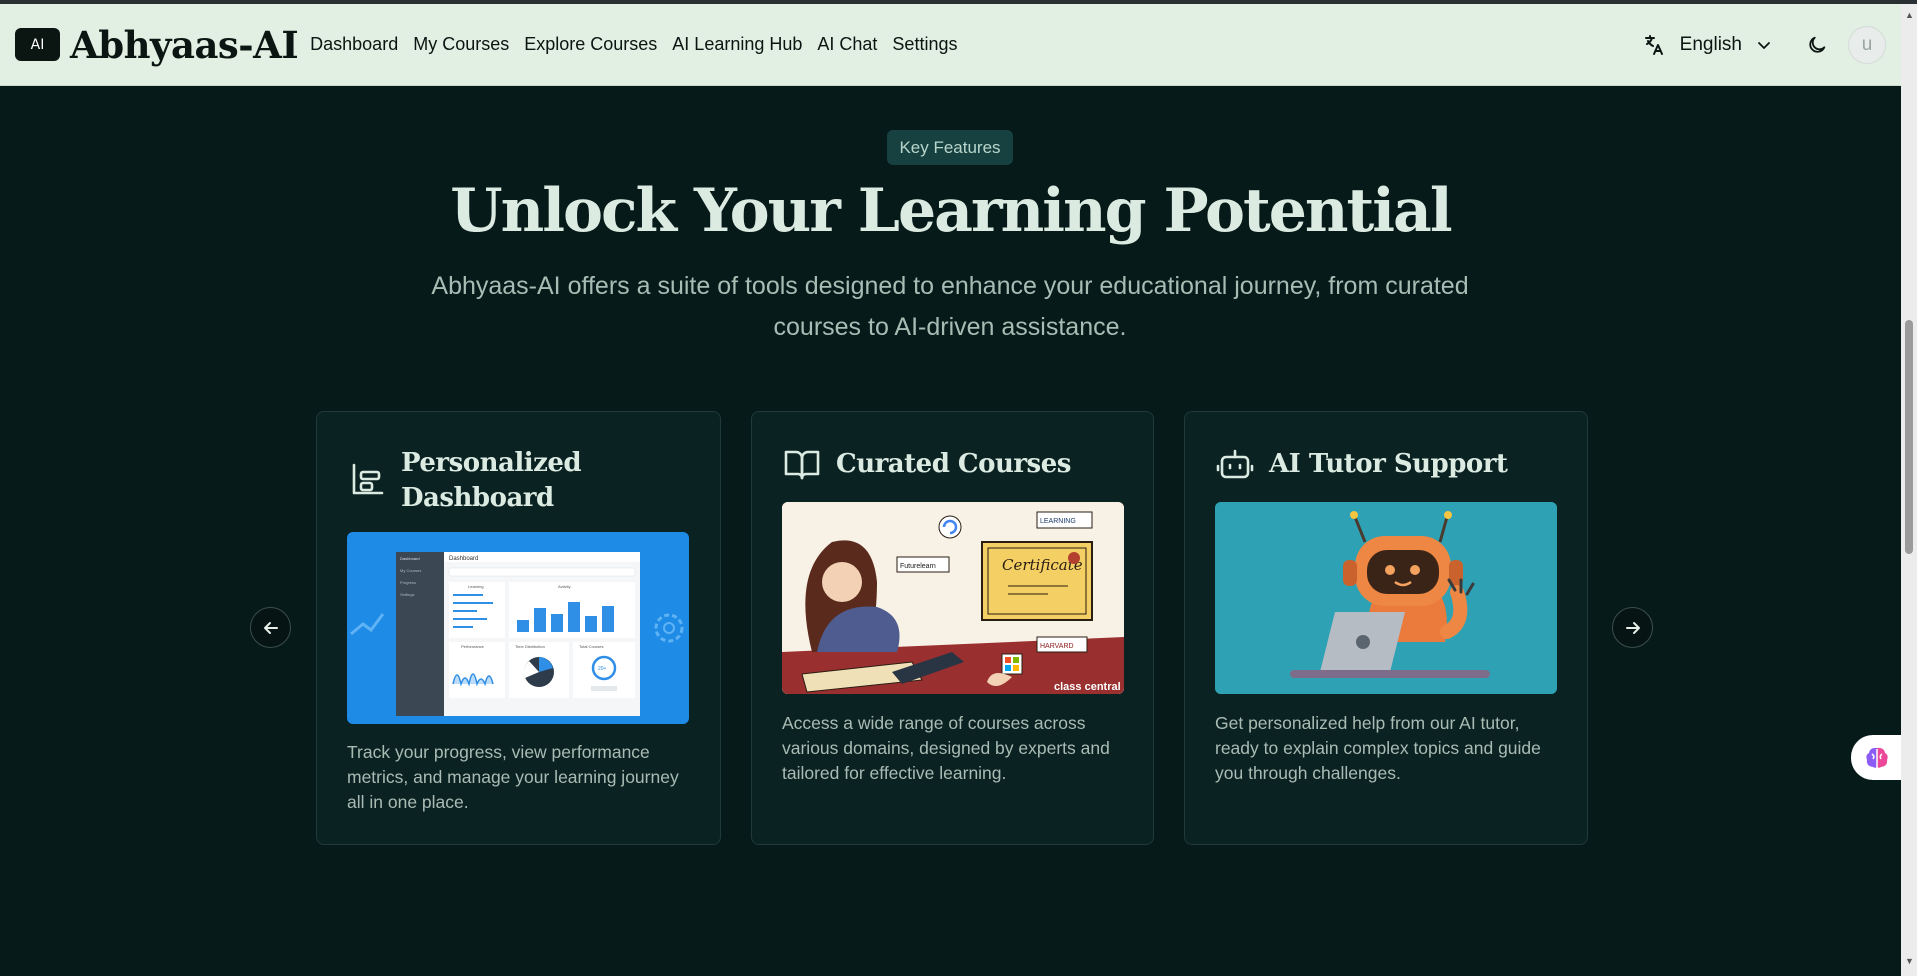 The image size is (1917, 976). I want to click on svg-text: Dashboard, so click(410, 558).